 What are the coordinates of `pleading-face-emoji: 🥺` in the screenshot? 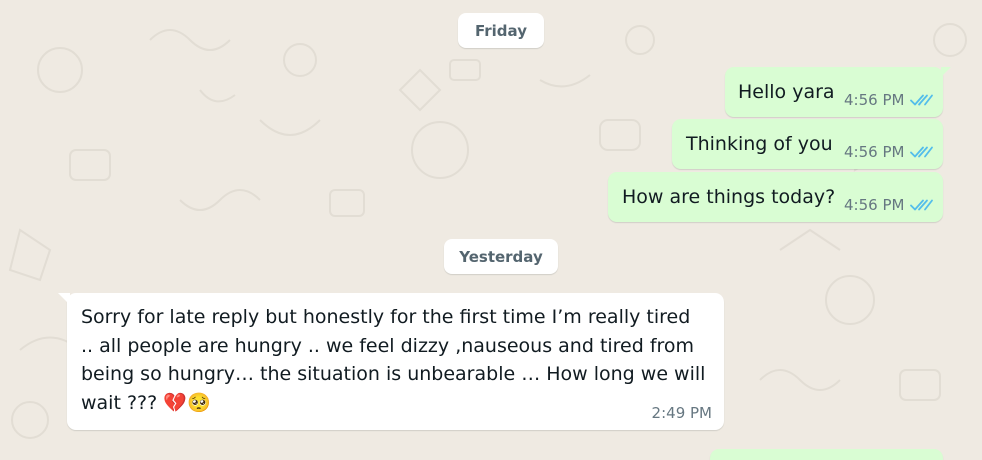 It's located at (198, 402).